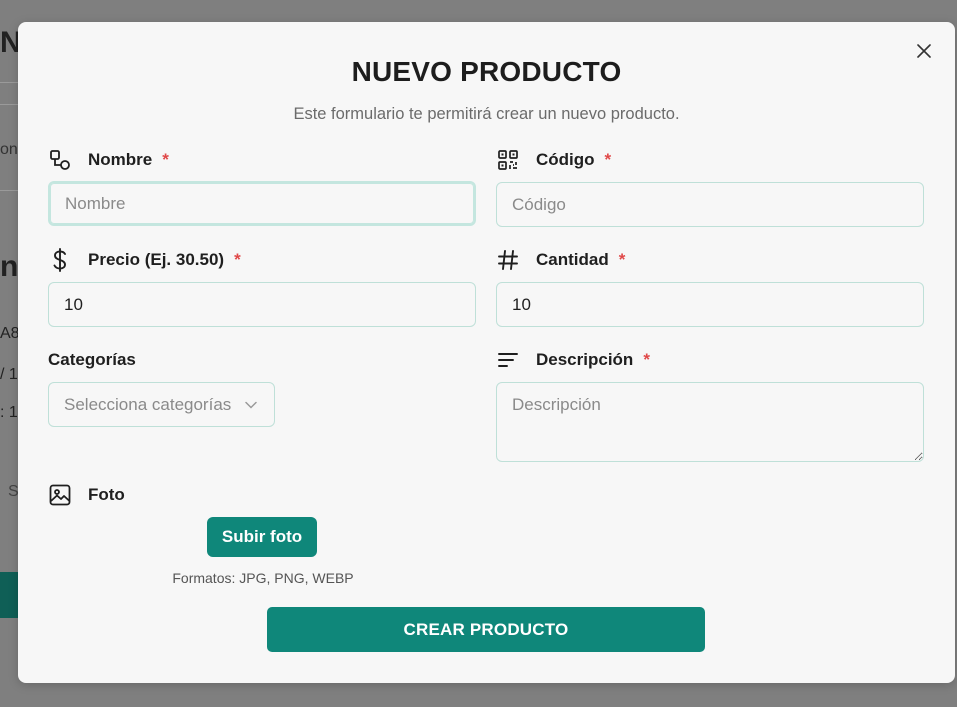 Image resolution: width=957 pixels, height=707 pixels. I want to click on foto-label-text: Foto, so click(106, 494).